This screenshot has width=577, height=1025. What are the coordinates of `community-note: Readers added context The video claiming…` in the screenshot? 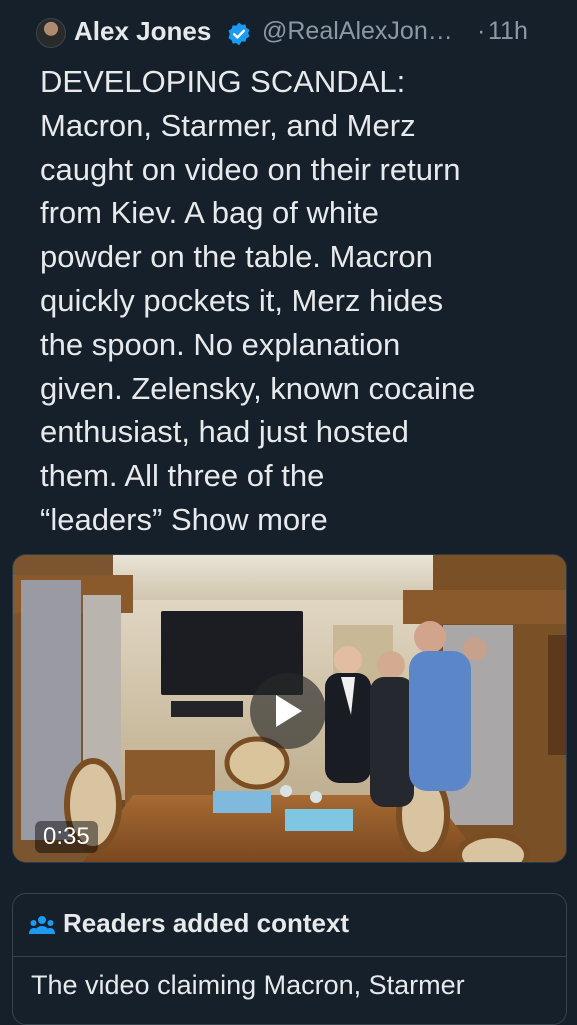 It's located at (289, 959).